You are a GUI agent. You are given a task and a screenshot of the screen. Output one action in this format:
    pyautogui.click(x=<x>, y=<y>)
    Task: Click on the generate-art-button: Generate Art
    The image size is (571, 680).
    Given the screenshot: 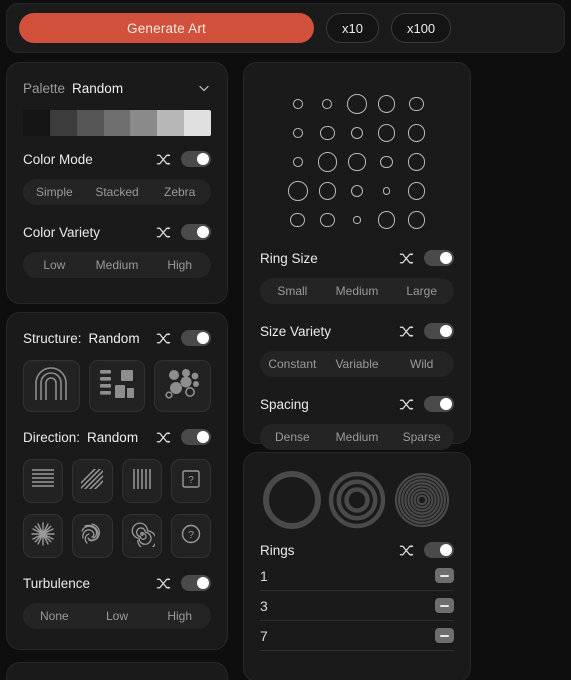 What is the action you would take?
    pyautogui.click(x=166, y=28)
    